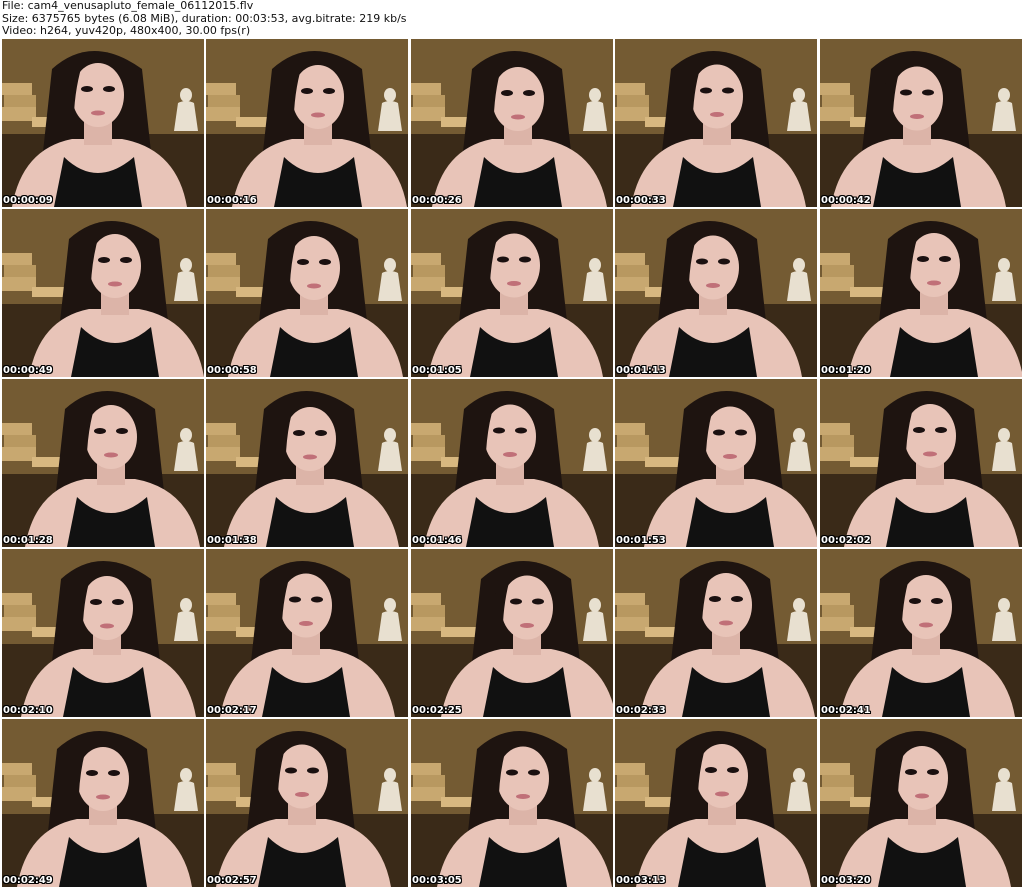  What do you see at coordinates (846, 710) in the screenshot?
I see `frame-timestamp: 00:02:41` at bounding box center [846, 710].